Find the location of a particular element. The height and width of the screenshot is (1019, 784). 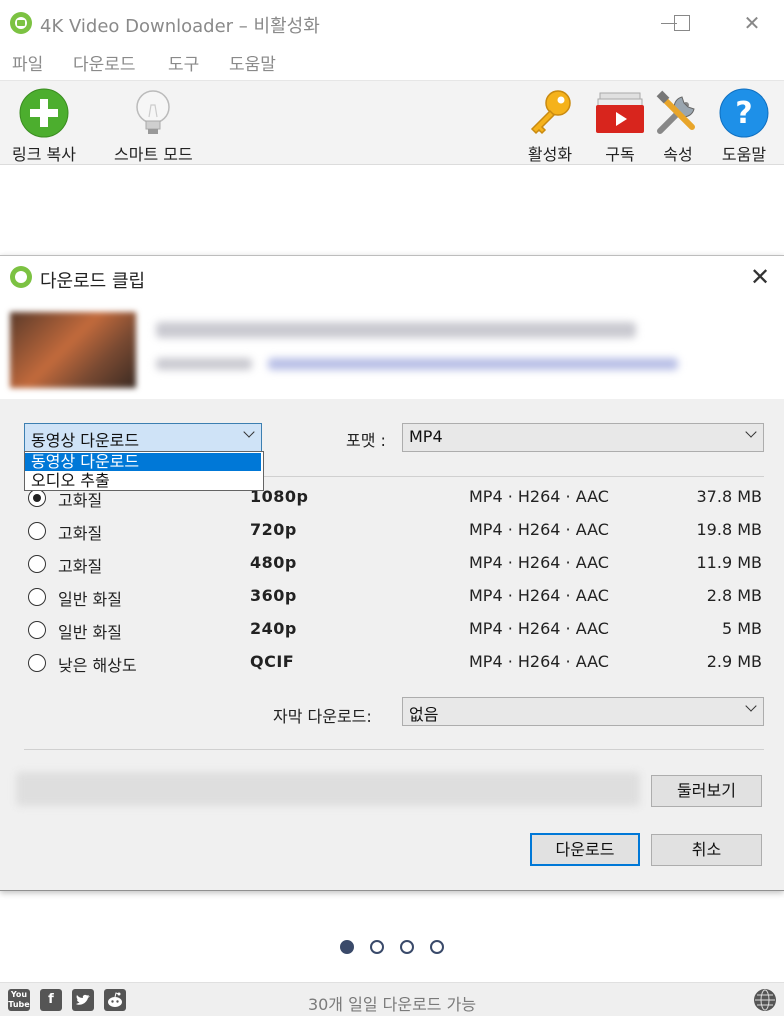

tools-icon is located at coordinates (678, 113).